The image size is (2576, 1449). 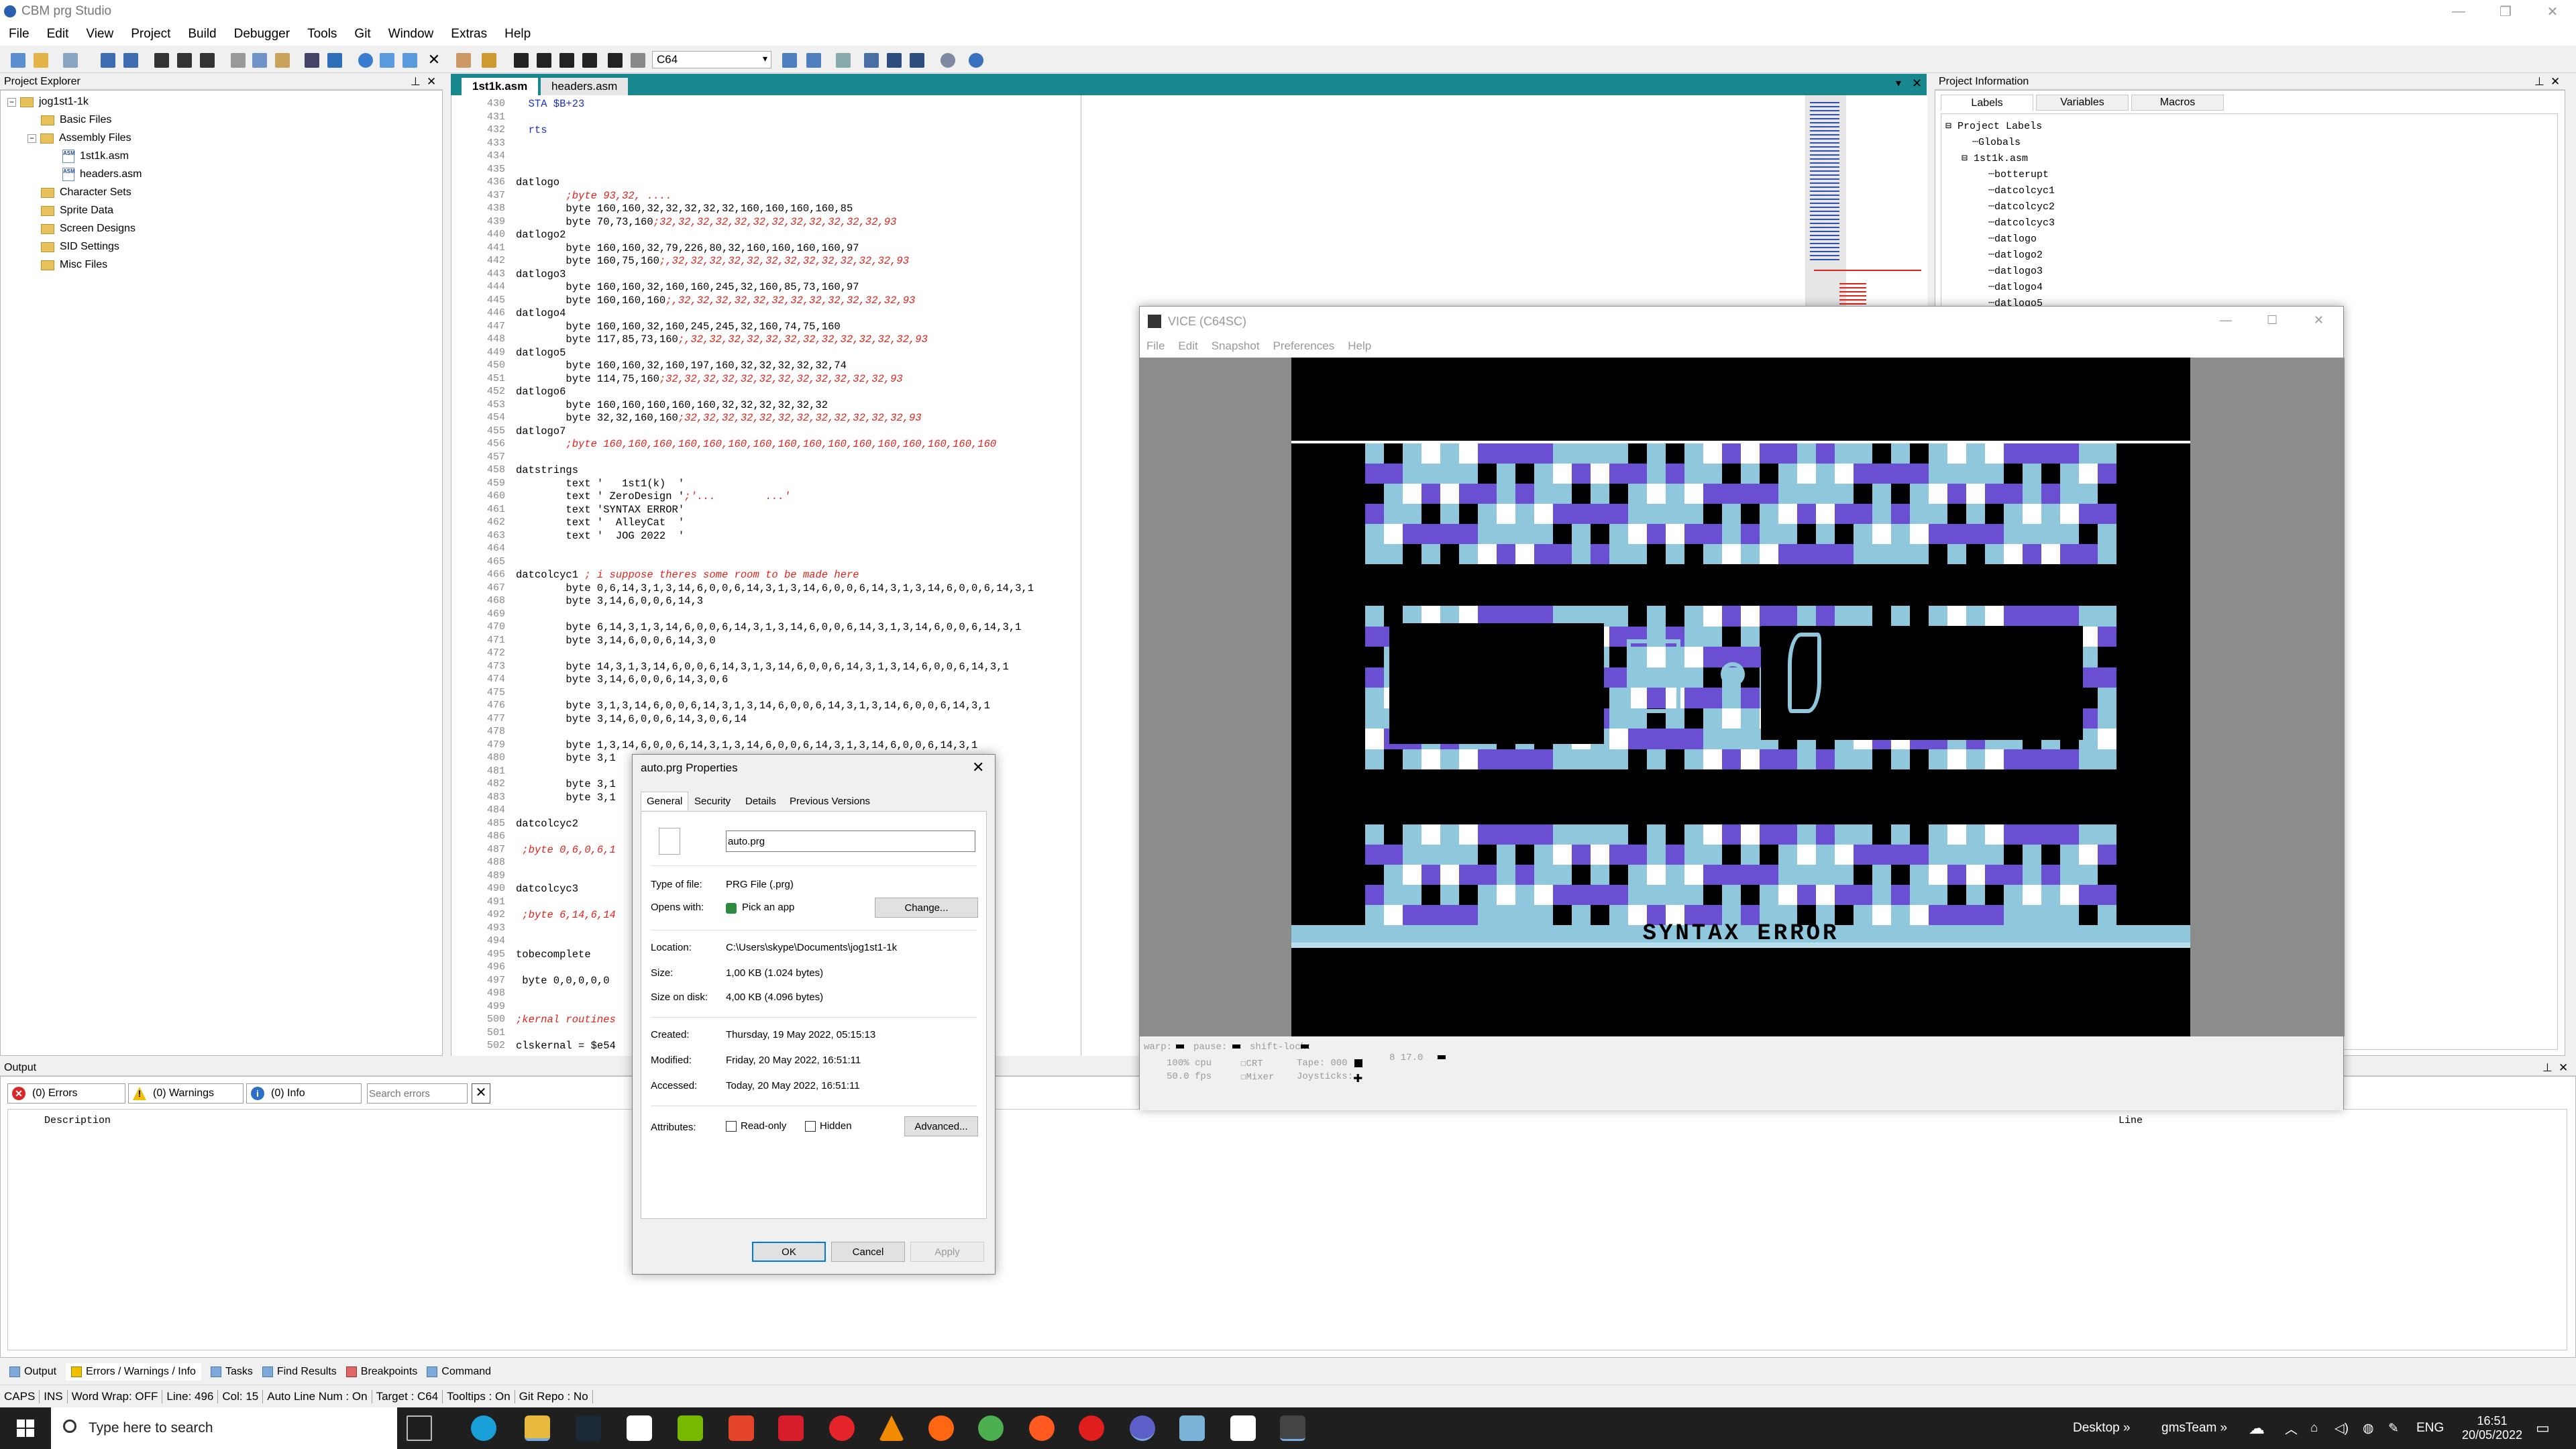 What do you see at coordinates (2015, 286) in the screenshot?
I see `label-item: ┄datlogo4` at bounding box center [2015, 286].